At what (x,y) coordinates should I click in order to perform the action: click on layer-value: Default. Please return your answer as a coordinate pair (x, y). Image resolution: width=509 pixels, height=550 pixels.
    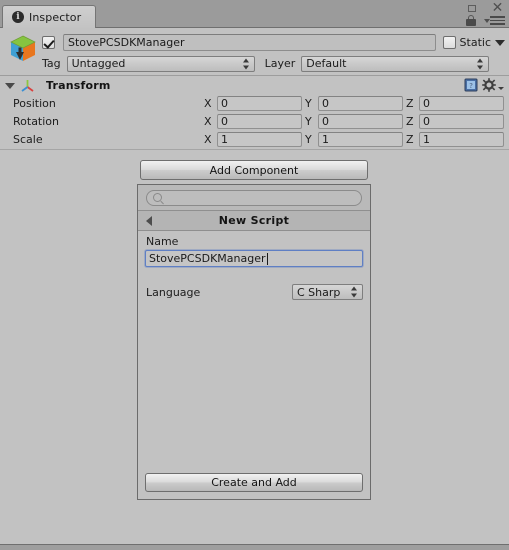
    Looking at the image, I should click on (326, 63).